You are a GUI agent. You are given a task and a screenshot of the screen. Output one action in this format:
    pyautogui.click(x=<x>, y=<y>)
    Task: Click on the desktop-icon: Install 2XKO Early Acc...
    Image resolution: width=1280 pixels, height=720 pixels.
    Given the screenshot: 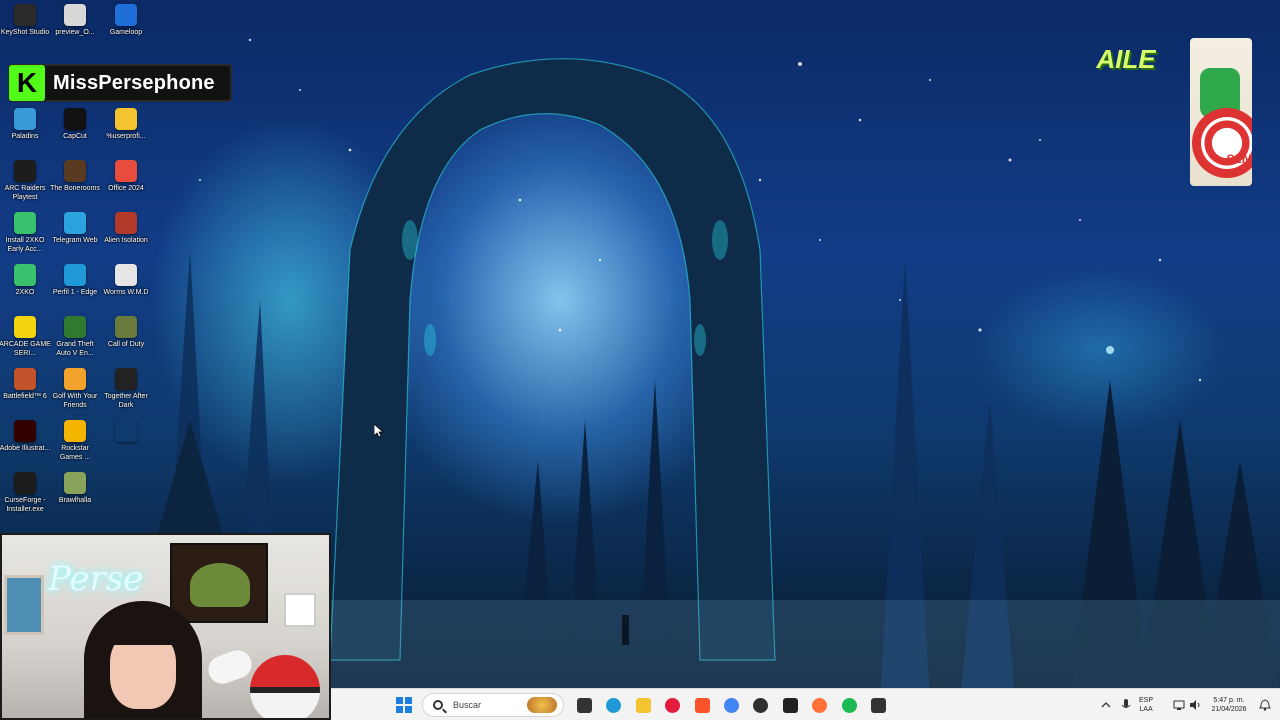 What is the action you would take?
    pyautogui.click(x=25, y=233)
    